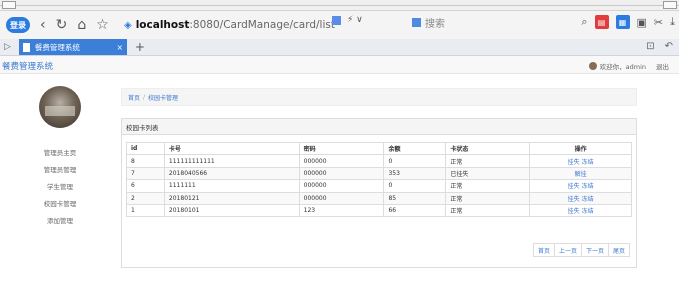 This screenshot has width=679, height=295. Describe the element at coordinates (622, 22) in the screenshot. I see `extension-blue-icon: ▦` at that location.